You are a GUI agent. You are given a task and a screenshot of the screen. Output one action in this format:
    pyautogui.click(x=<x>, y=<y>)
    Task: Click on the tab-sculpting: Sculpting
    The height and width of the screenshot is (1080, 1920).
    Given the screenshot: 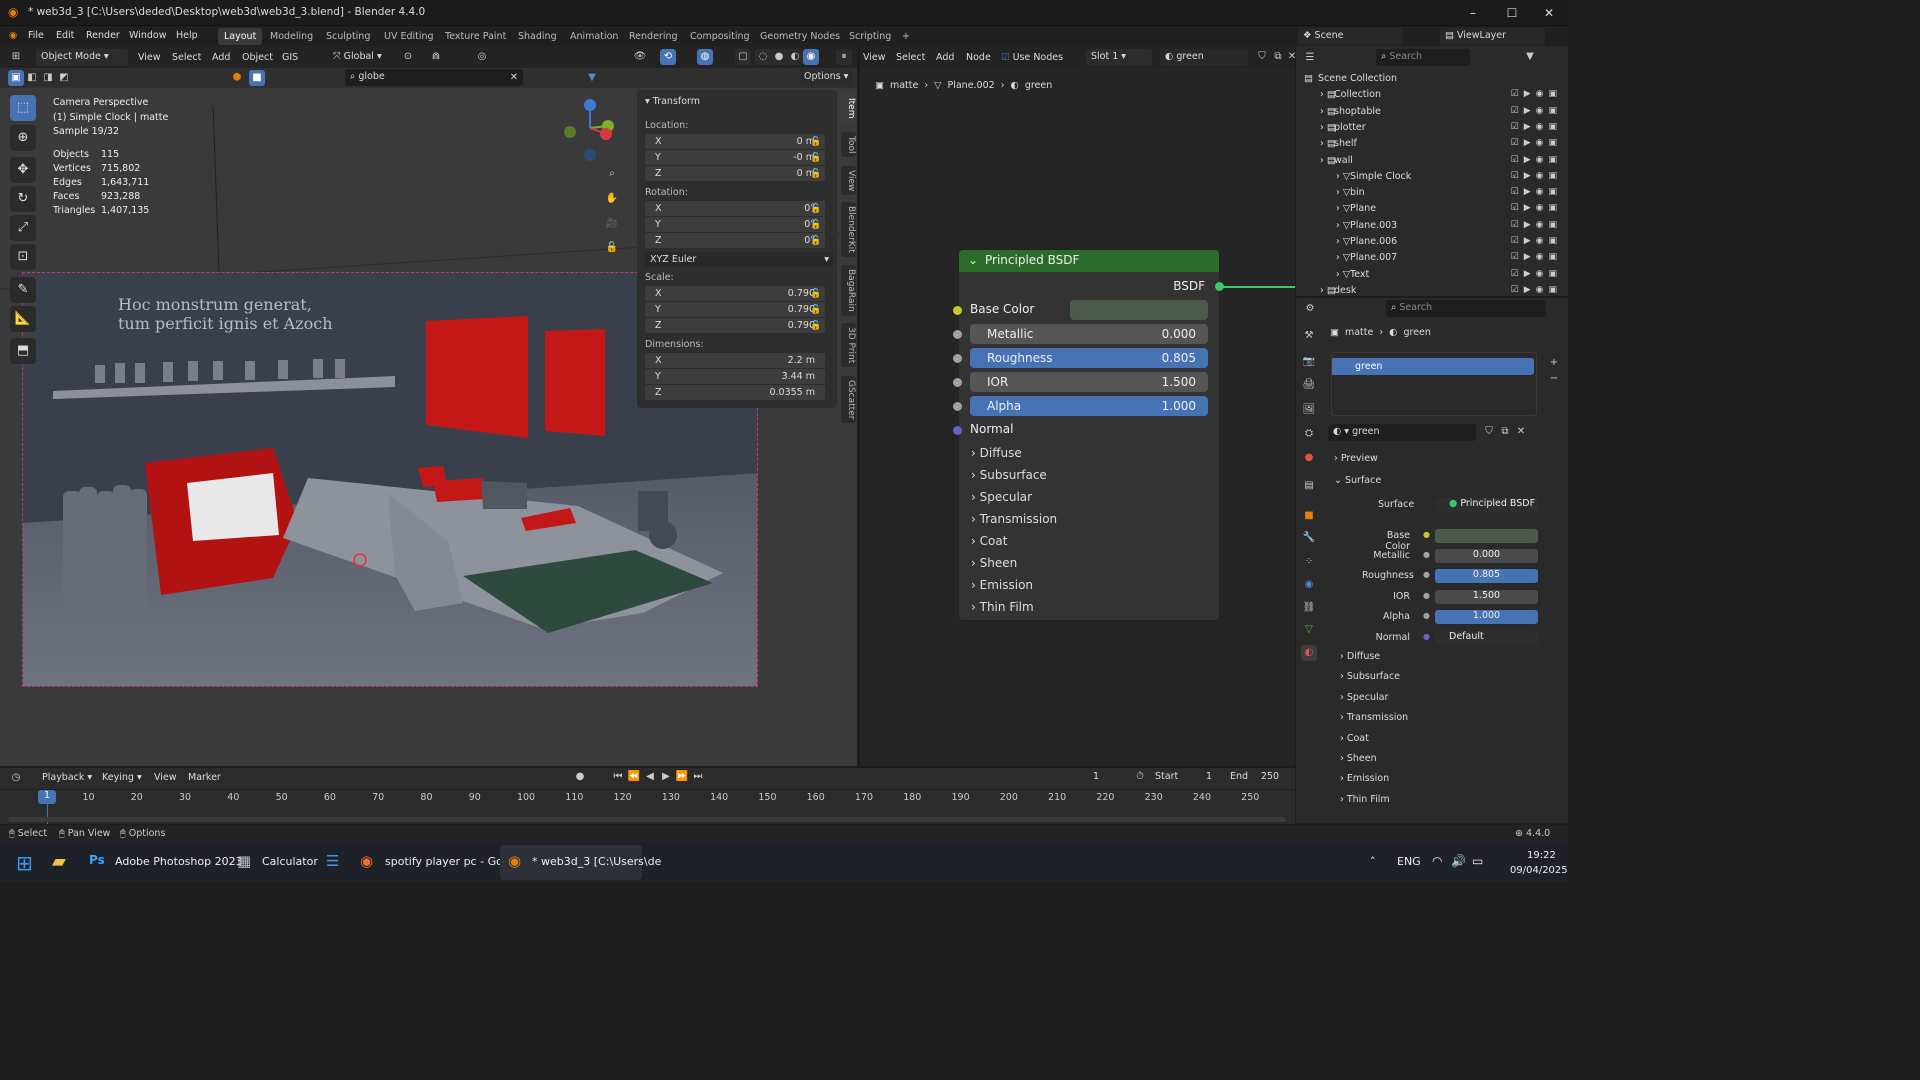 What is the action you would take?
    pyautogui.click(x=348, y=36)
    